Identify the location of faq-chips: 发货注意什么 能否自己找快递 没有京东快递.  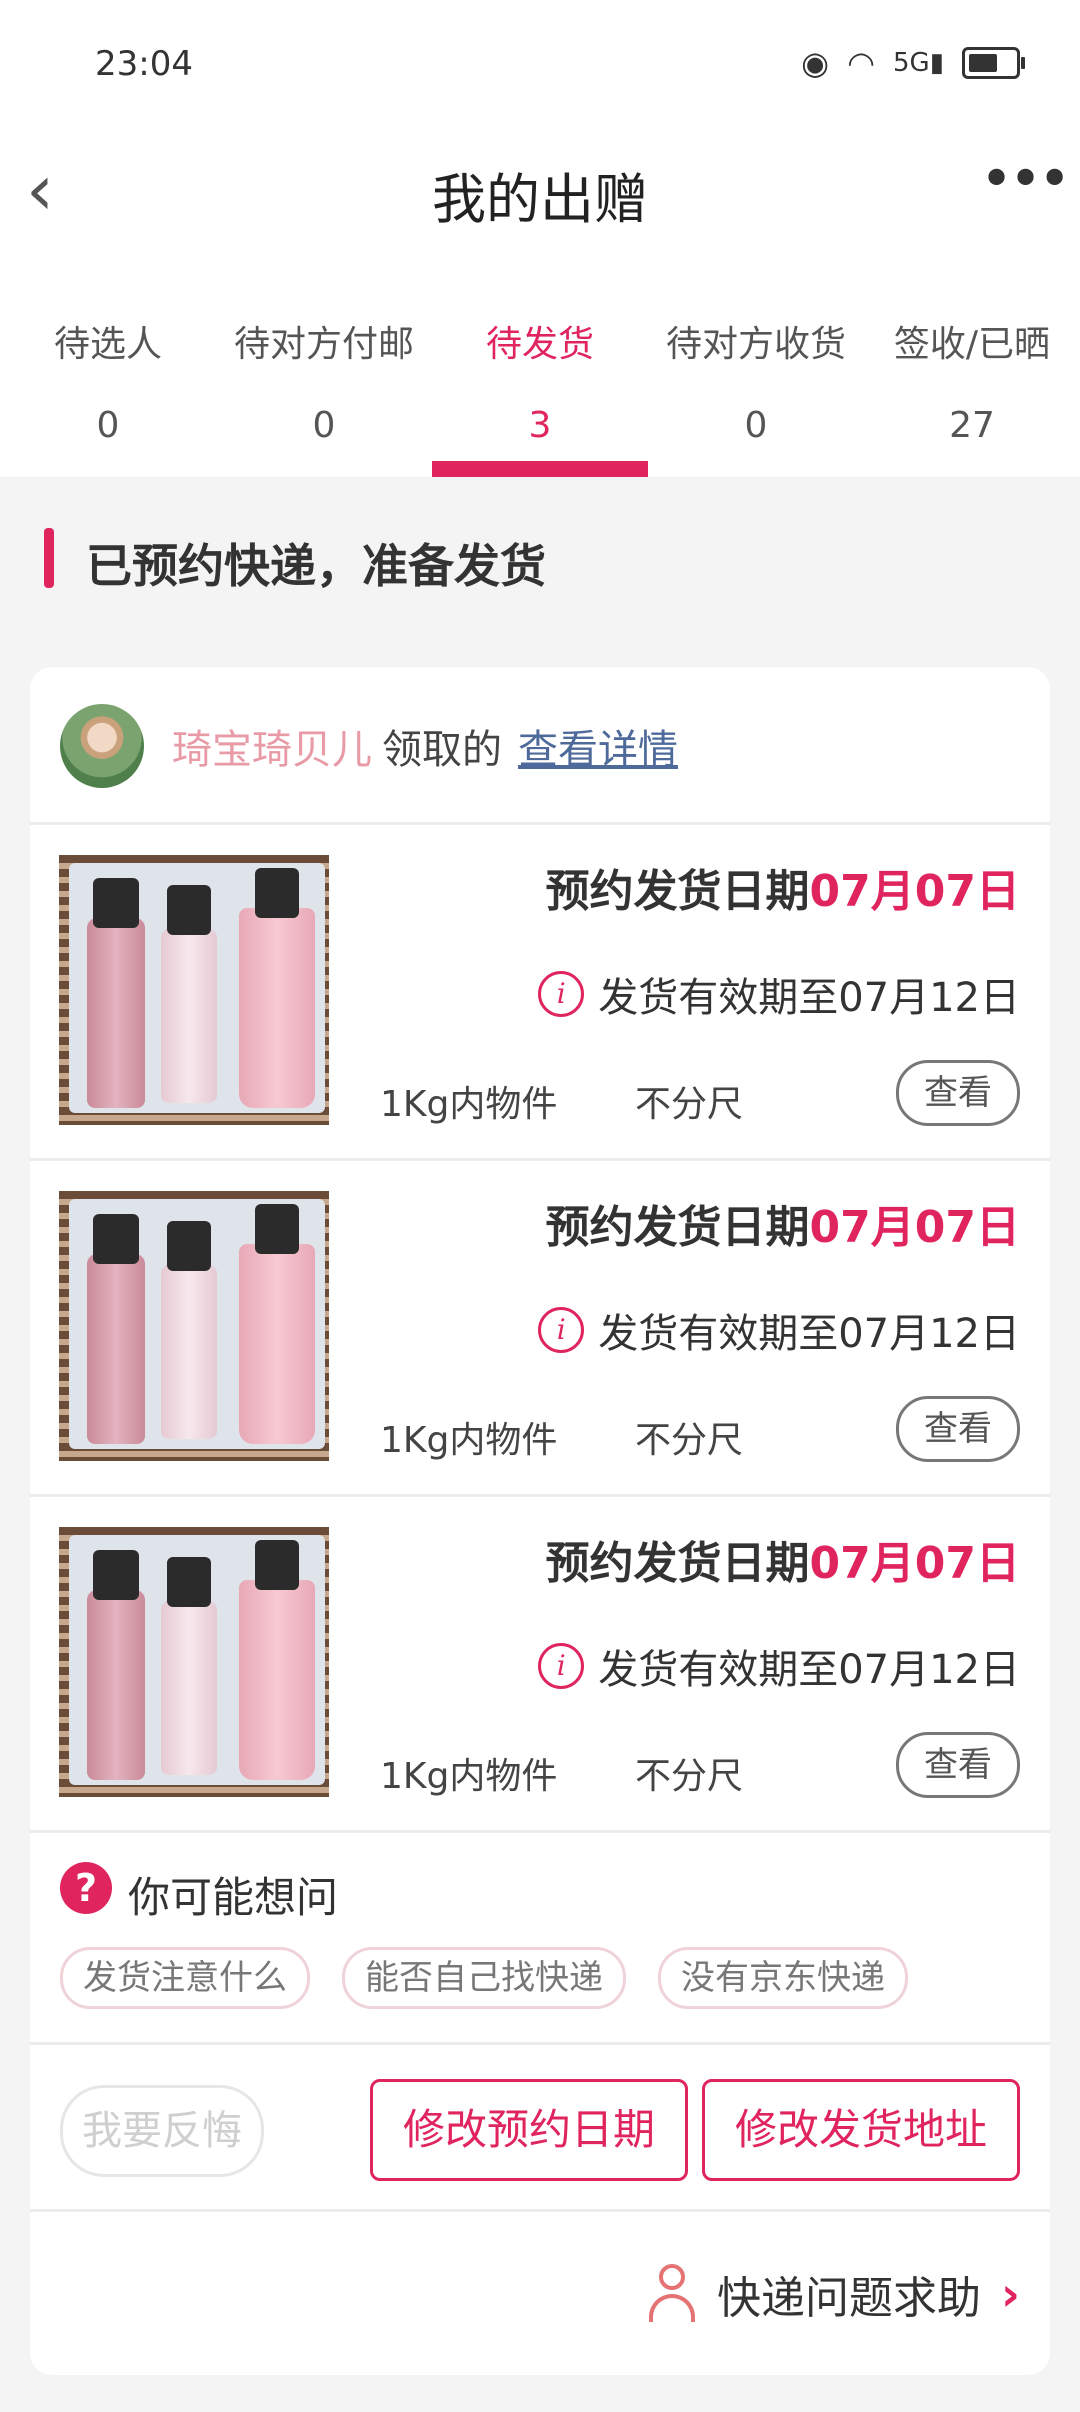
(484, 1978).